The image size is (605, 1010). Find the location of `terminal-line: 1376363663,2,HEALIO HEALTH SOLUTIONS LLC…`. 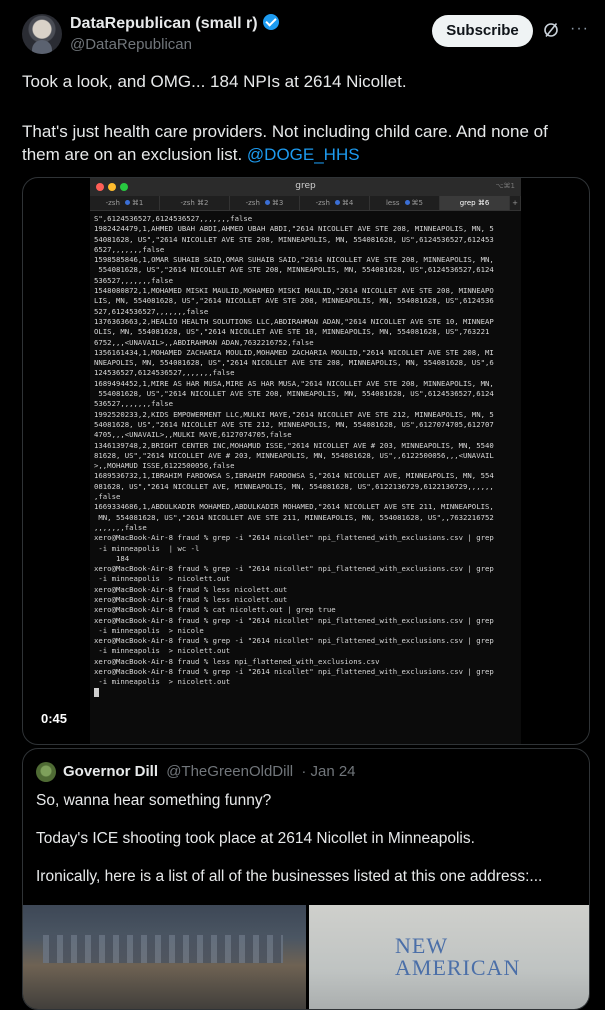

terminal-line: 1376363663,2,HEALIO HEALTH SOLUTIONS LLC… is located at coordinates (294, 321).